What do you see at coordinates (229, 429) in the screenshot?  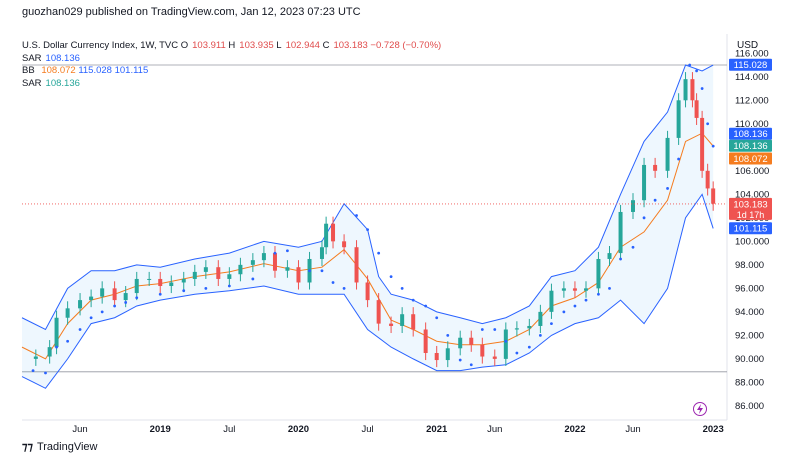 I see `x-tick-label: Jul` at bounding box center [229, 429].